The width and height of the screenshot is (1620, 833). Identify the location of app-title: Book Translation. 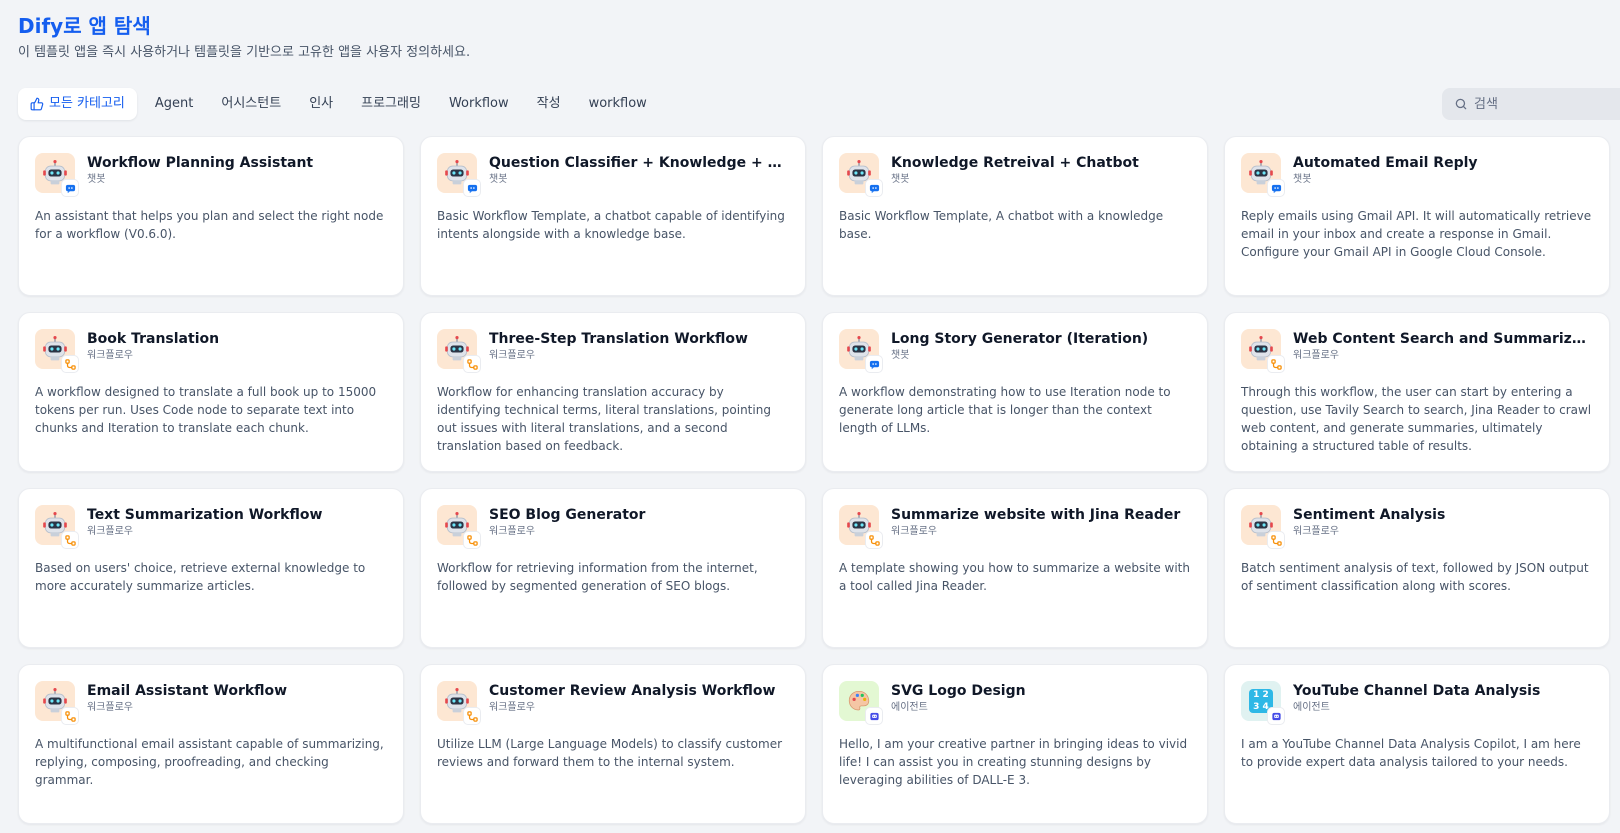
(153, 339).